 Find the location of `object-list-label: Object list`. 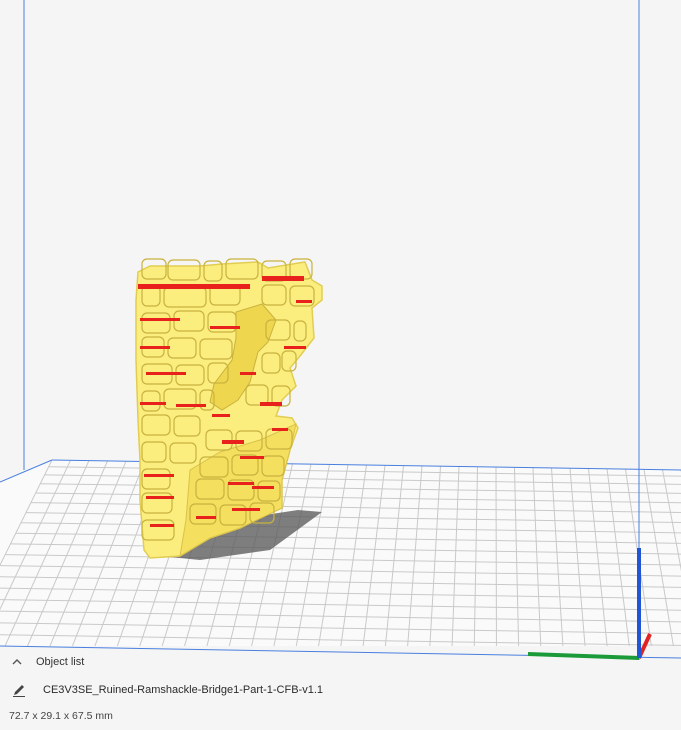

object-list-label: Object list is located at coordinates (60, 662).